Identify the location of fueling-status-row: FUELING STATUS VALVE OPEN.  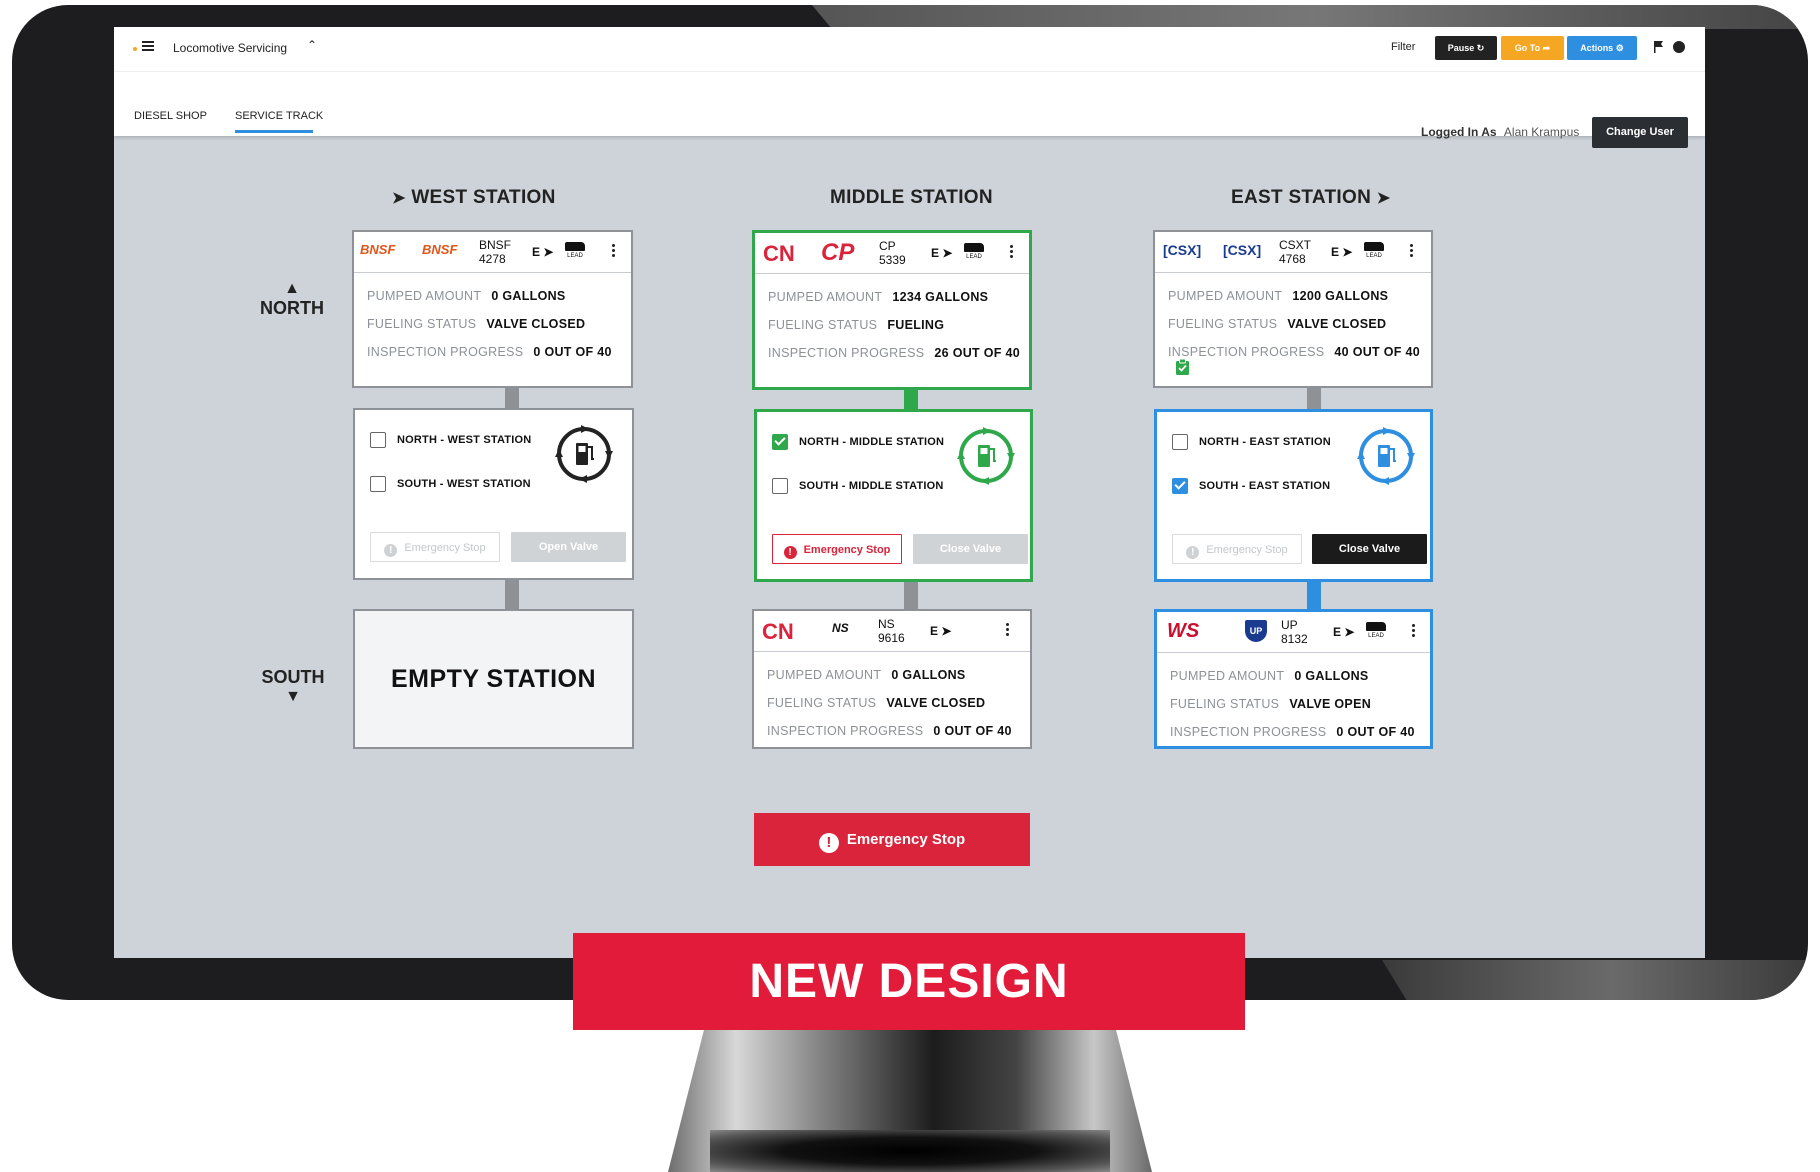
(1270, 704).